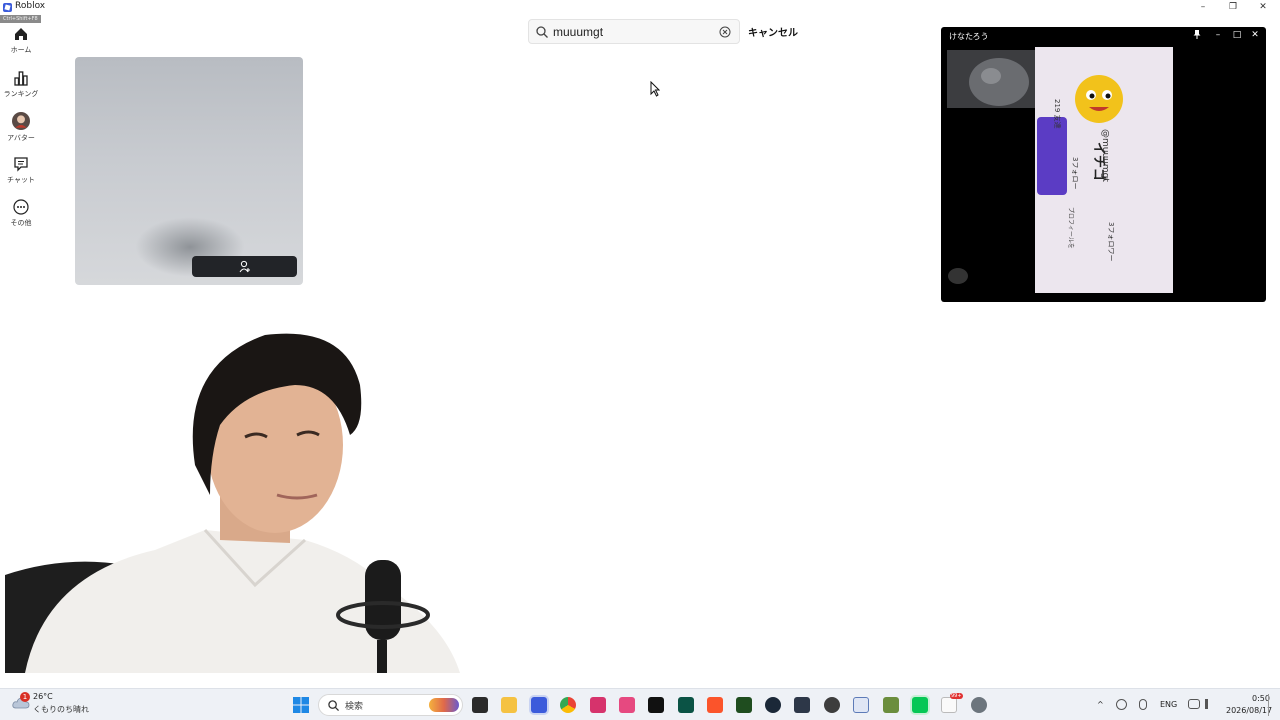 The image size is (1280, 720). I want to click on search-icon, so click(542, 32).